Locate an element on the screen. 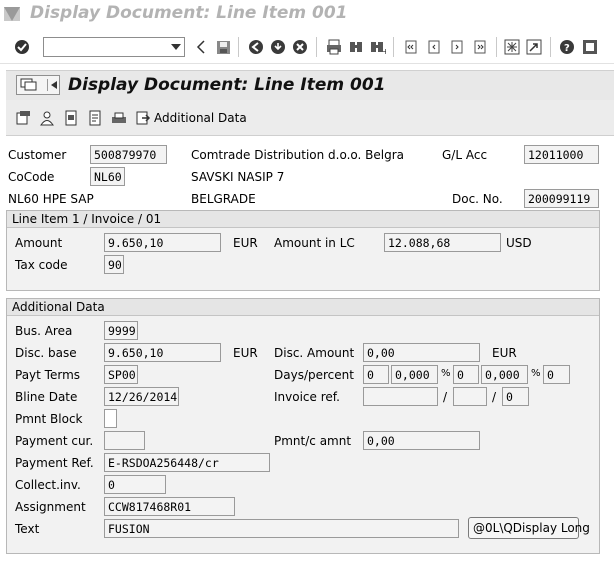 This screenshot has width=614, height=571. disc-amount-currency: EUR is located at coordinates (504, 353).